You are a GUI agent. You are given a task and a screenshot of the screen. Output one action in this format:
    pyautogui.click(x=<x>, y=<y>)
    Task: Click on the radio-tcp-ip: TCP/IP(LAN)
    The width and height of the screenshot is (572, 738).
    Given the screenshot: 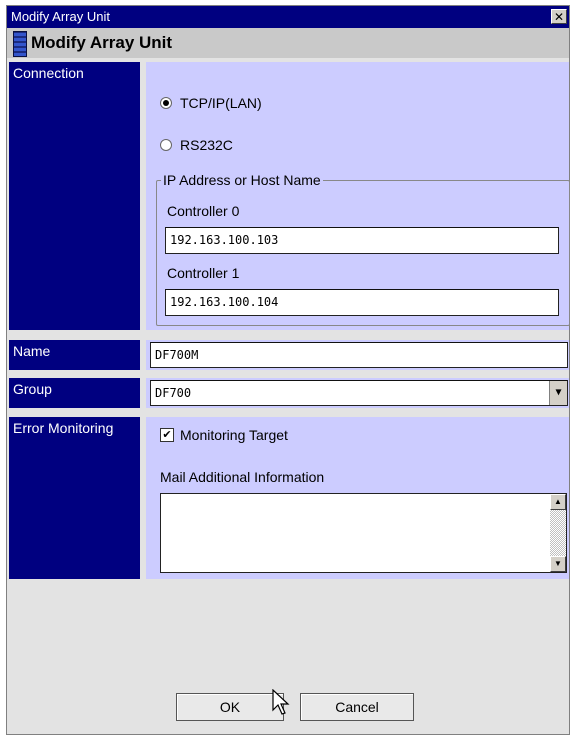 What is the action you would take?
    pyautogui.click(x=211, y=103)
    